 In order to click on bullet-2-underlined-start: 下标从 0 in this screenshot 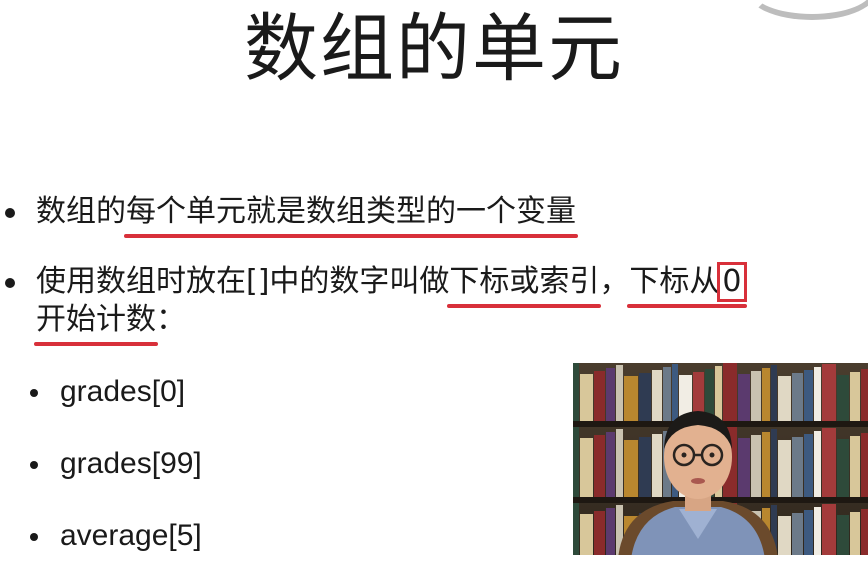, I will do `click(687, 285)`.